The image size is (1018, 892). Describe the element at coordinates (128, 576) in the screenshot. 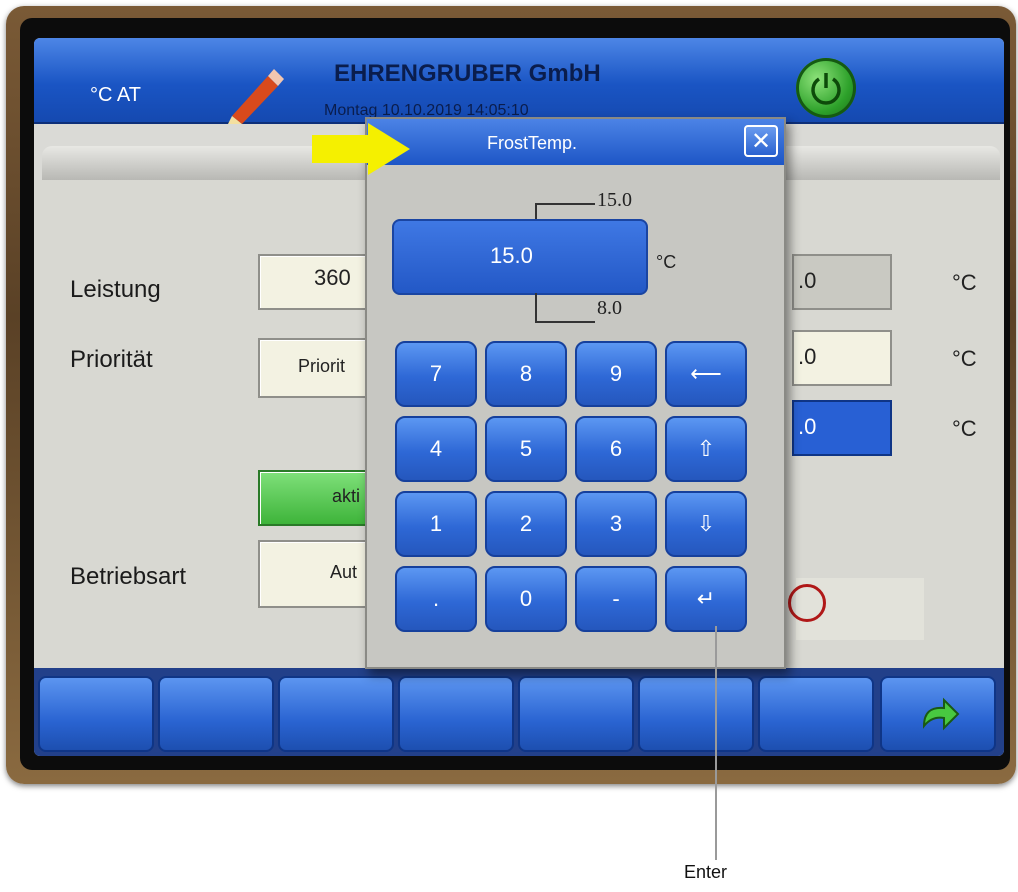

I see `betriebsart-label: Betriebsart` at that location.